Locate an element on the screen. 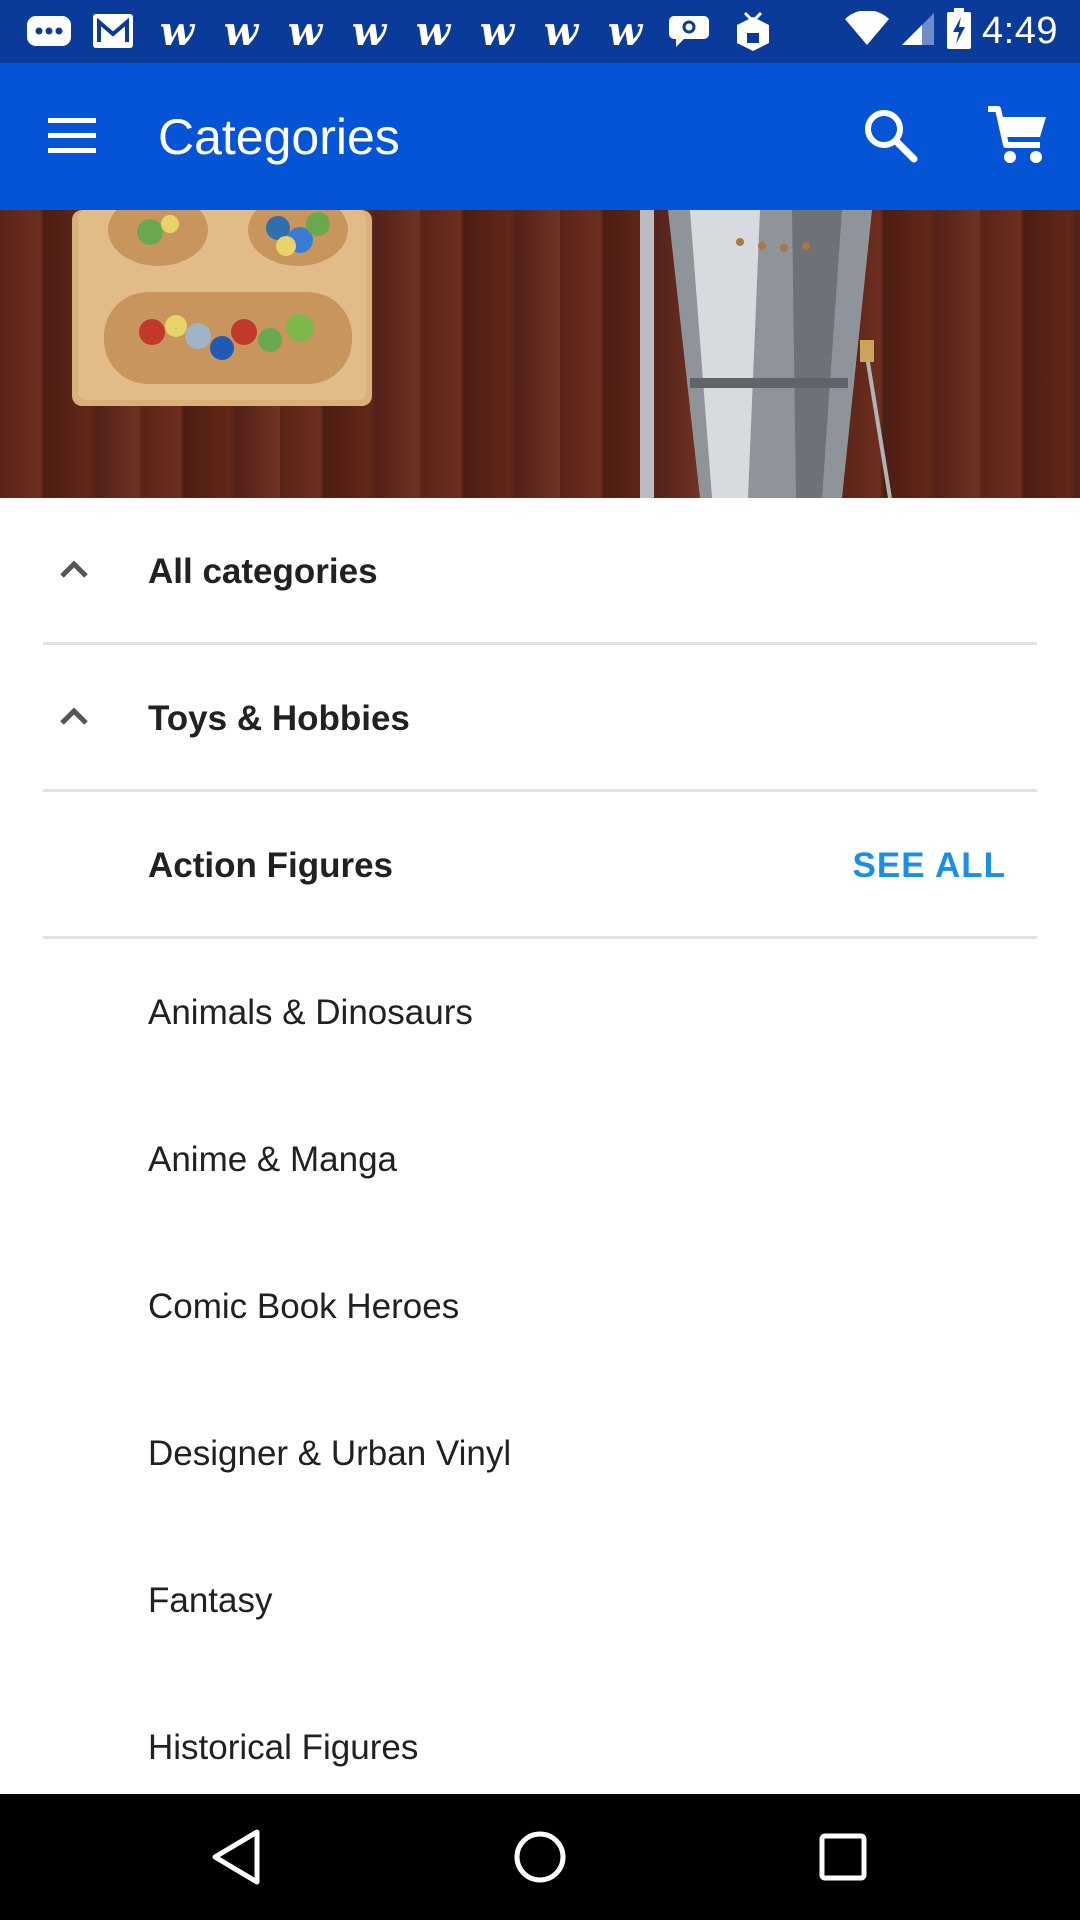 The image size is (1080, 1920). hamburger-icon is located at coordinates (72, 135).